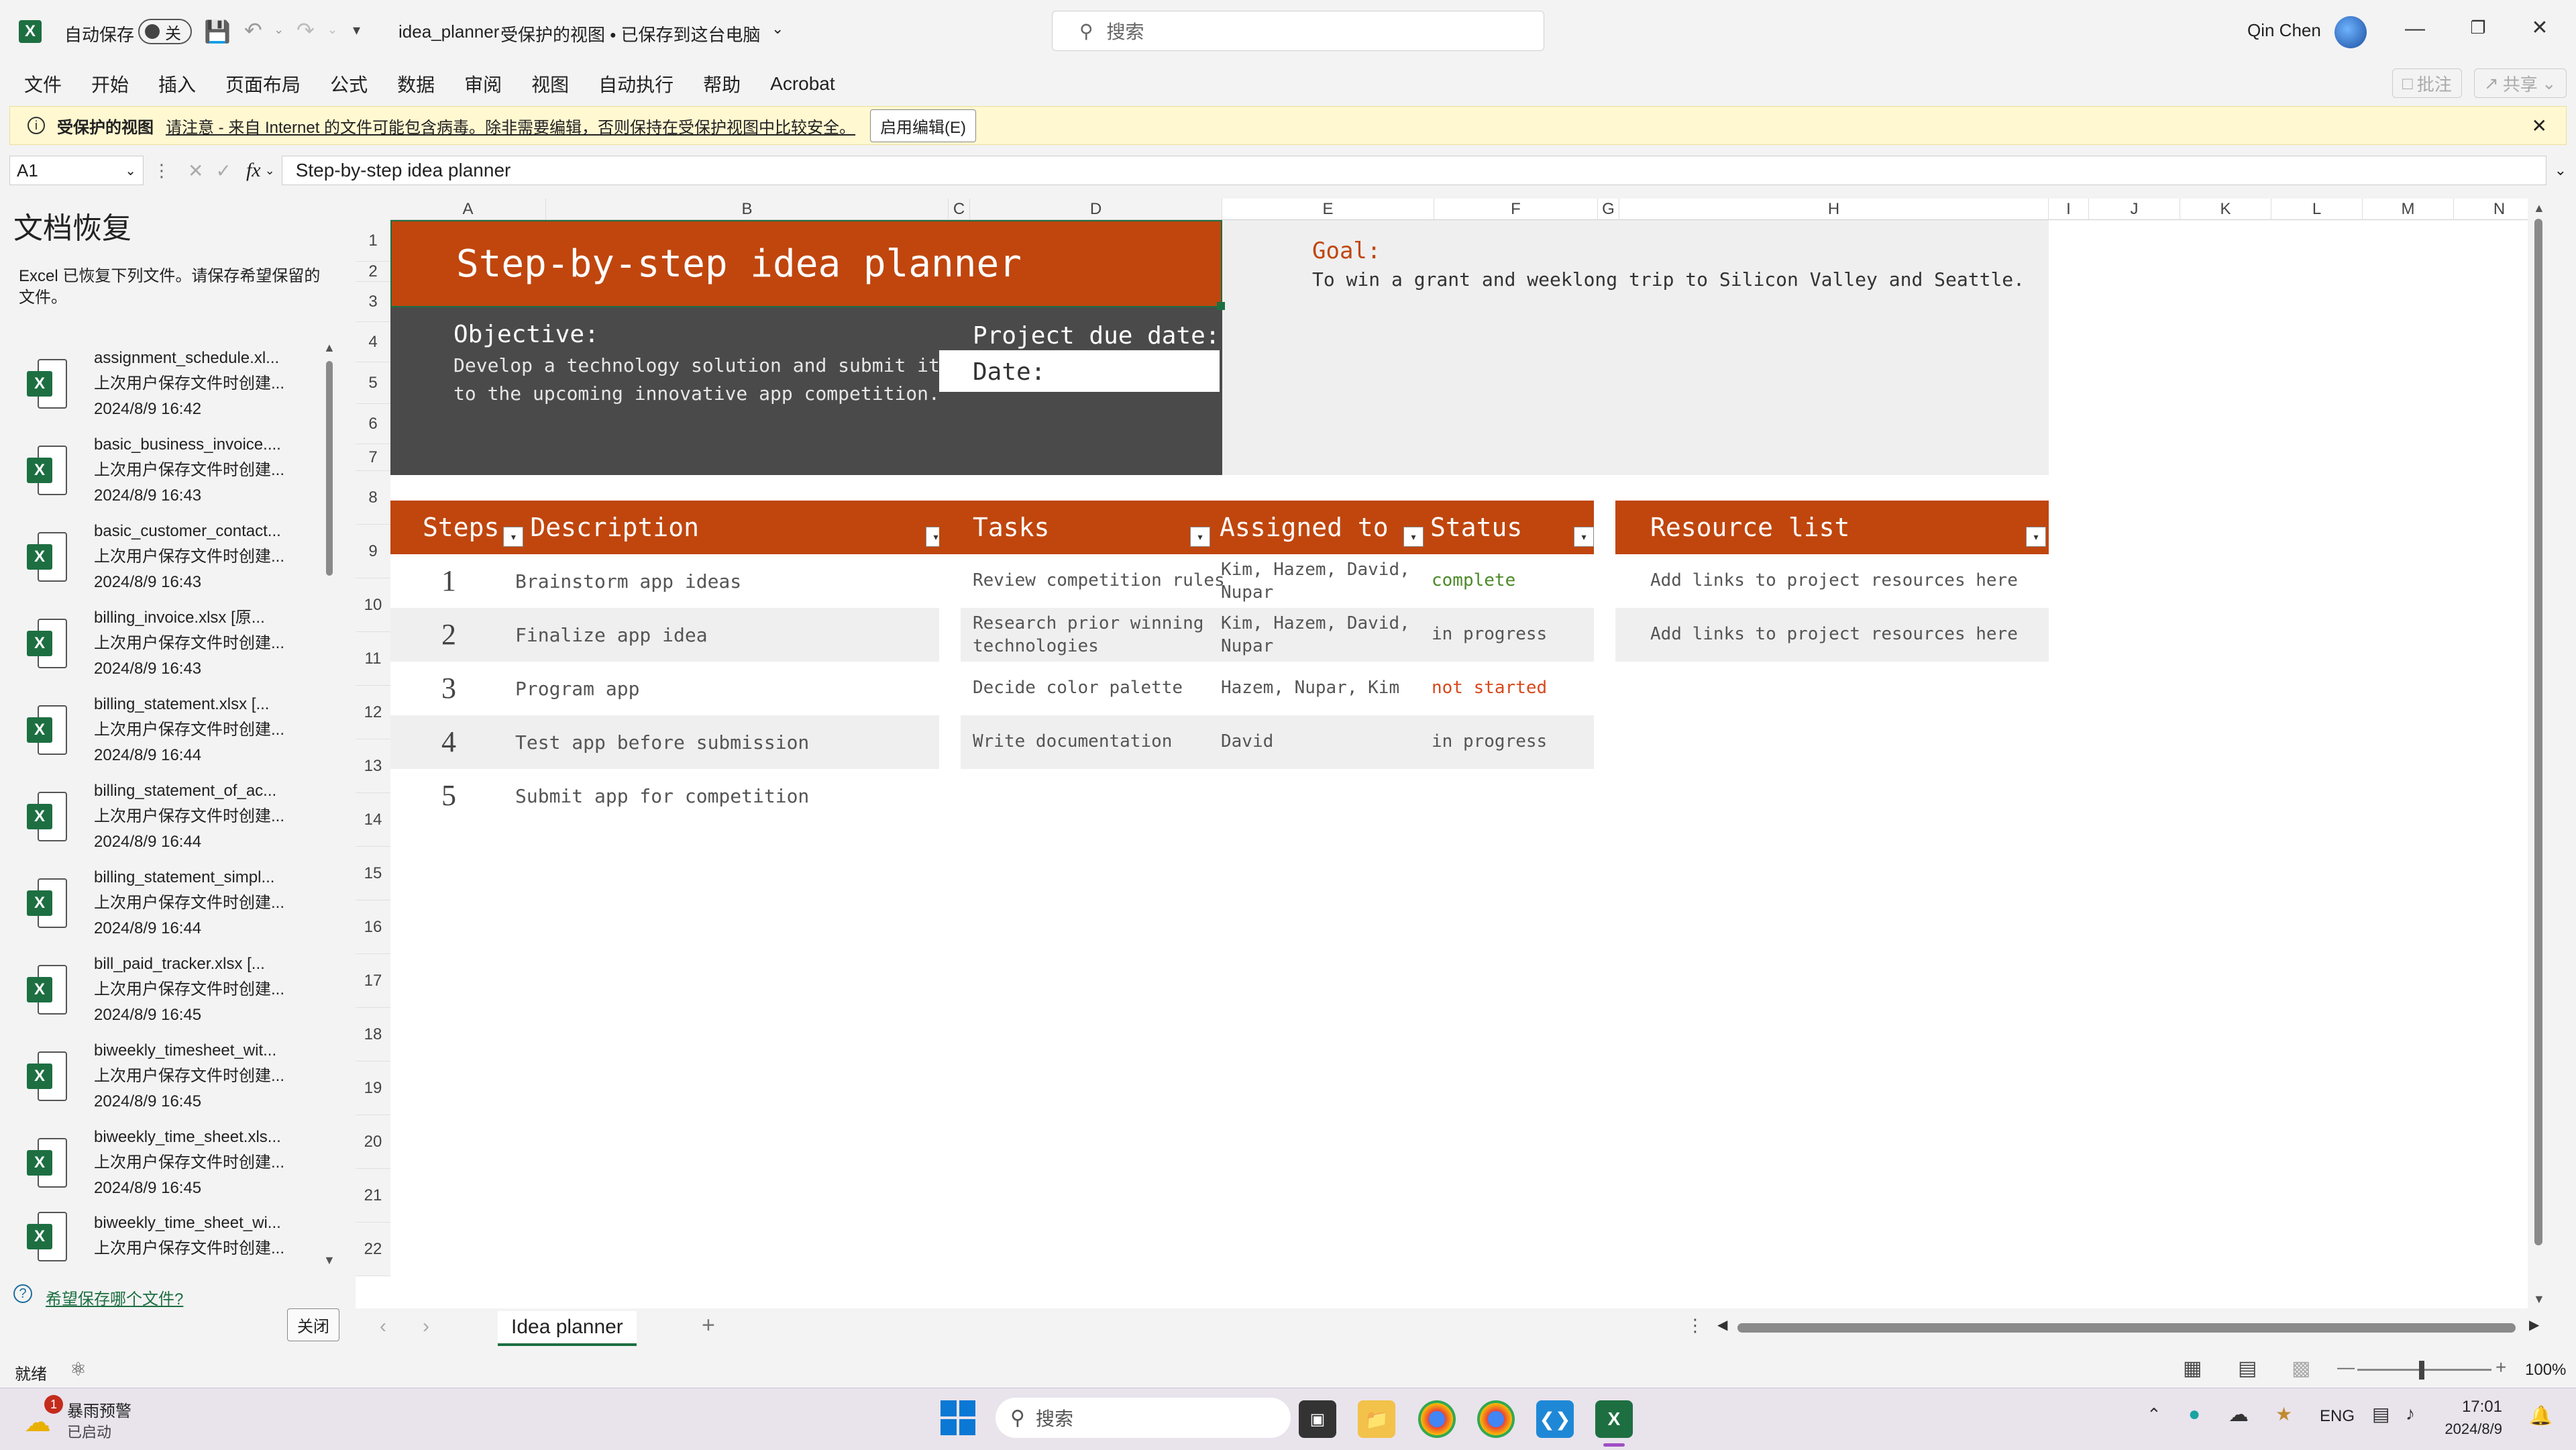  I want to click on zoom-out-icon: —, so click(2346, 1367).